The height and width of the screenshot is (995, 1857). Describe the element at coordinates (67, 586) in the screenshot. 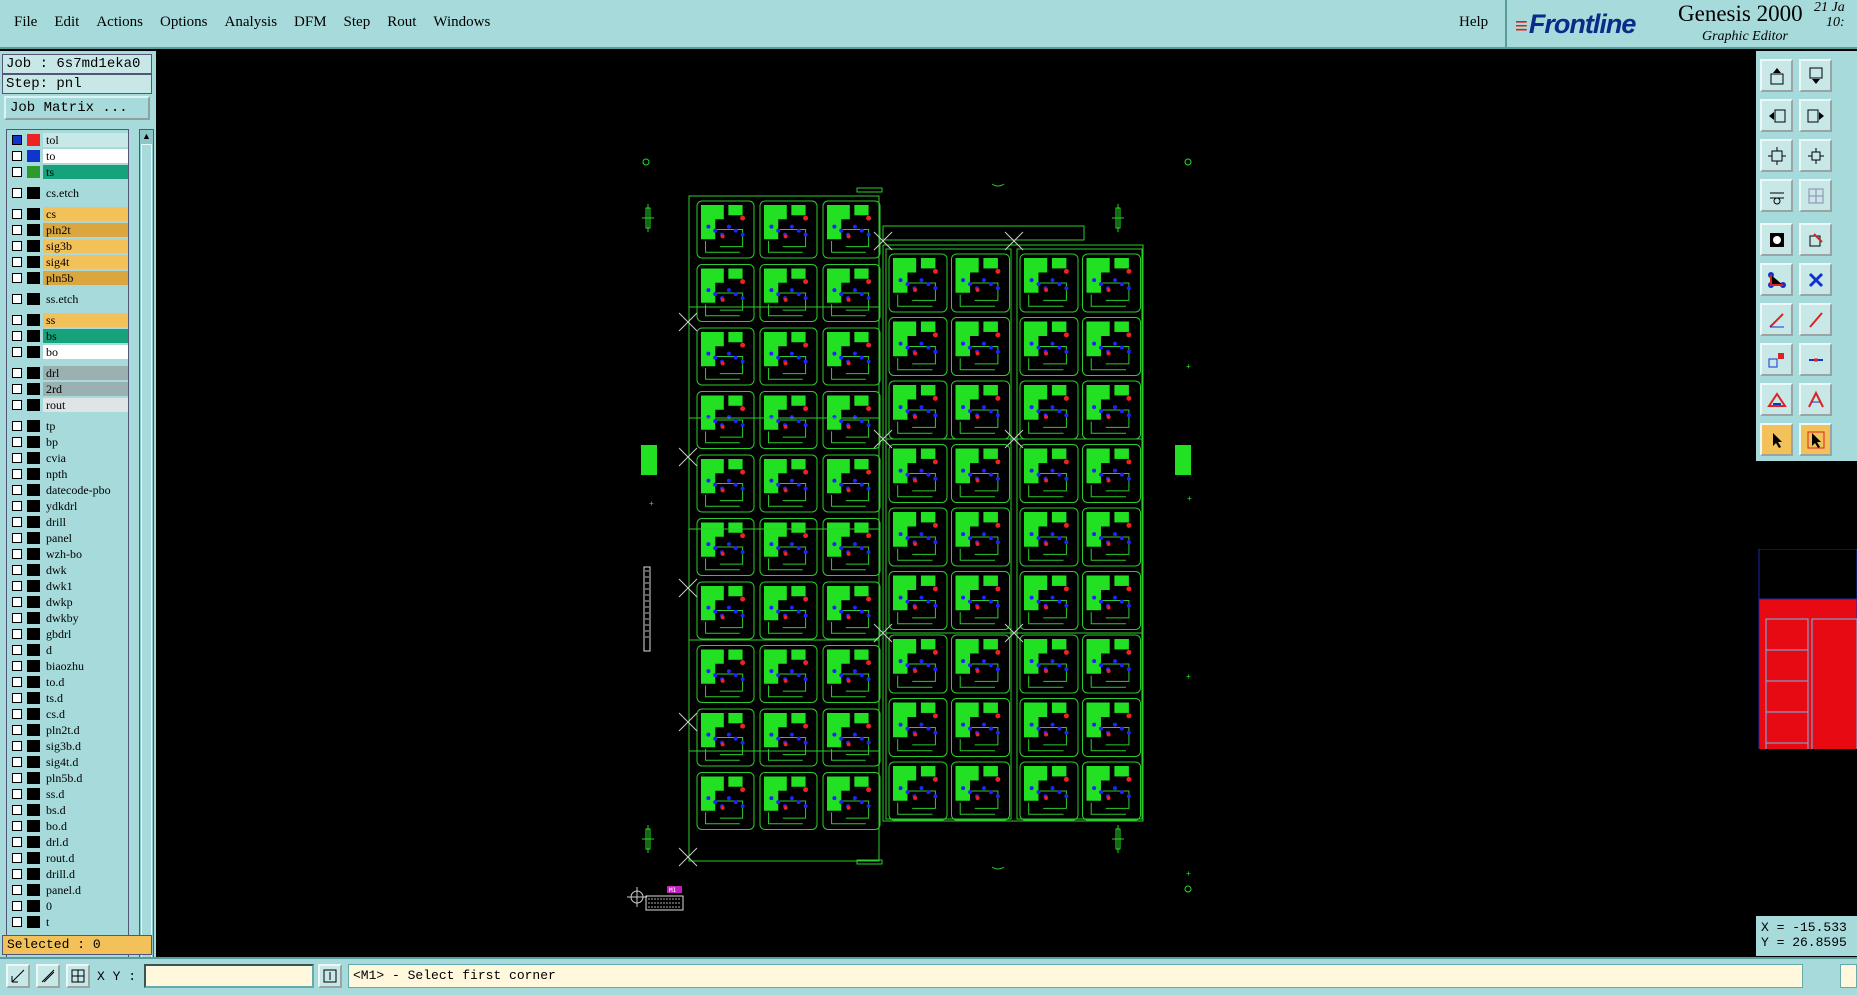

I see `layer-row-dwk1: dwk1` at that location.